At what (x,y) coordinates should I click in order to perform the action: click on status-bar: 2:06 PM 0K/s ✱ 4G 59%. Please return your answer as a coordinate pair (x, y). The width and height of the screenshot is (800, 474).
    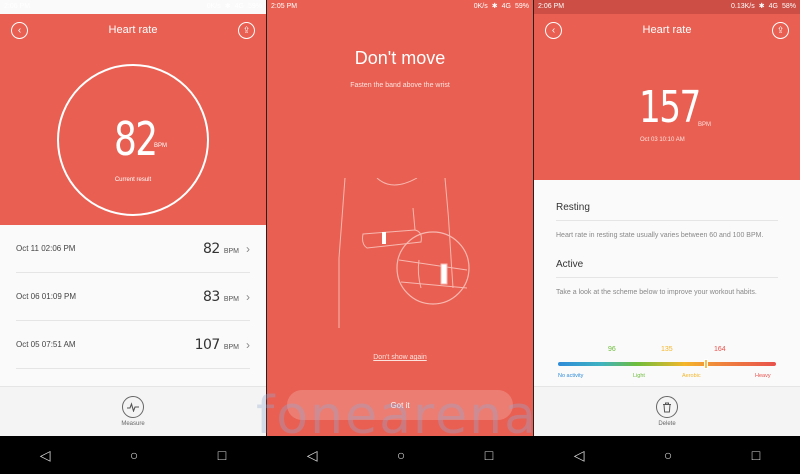
    Looking at the image, I should click on (133, 7).